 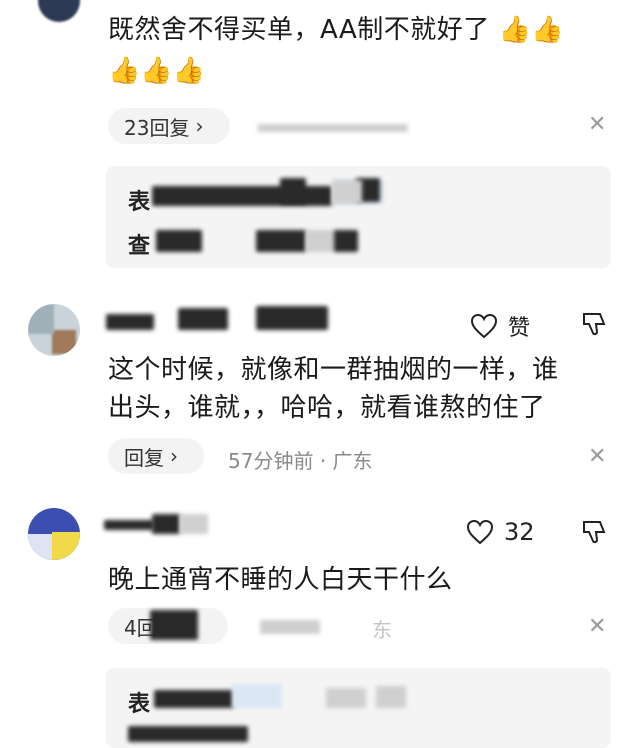 I want to click on sub-comment-box: 表, so click(x=358, y=708).